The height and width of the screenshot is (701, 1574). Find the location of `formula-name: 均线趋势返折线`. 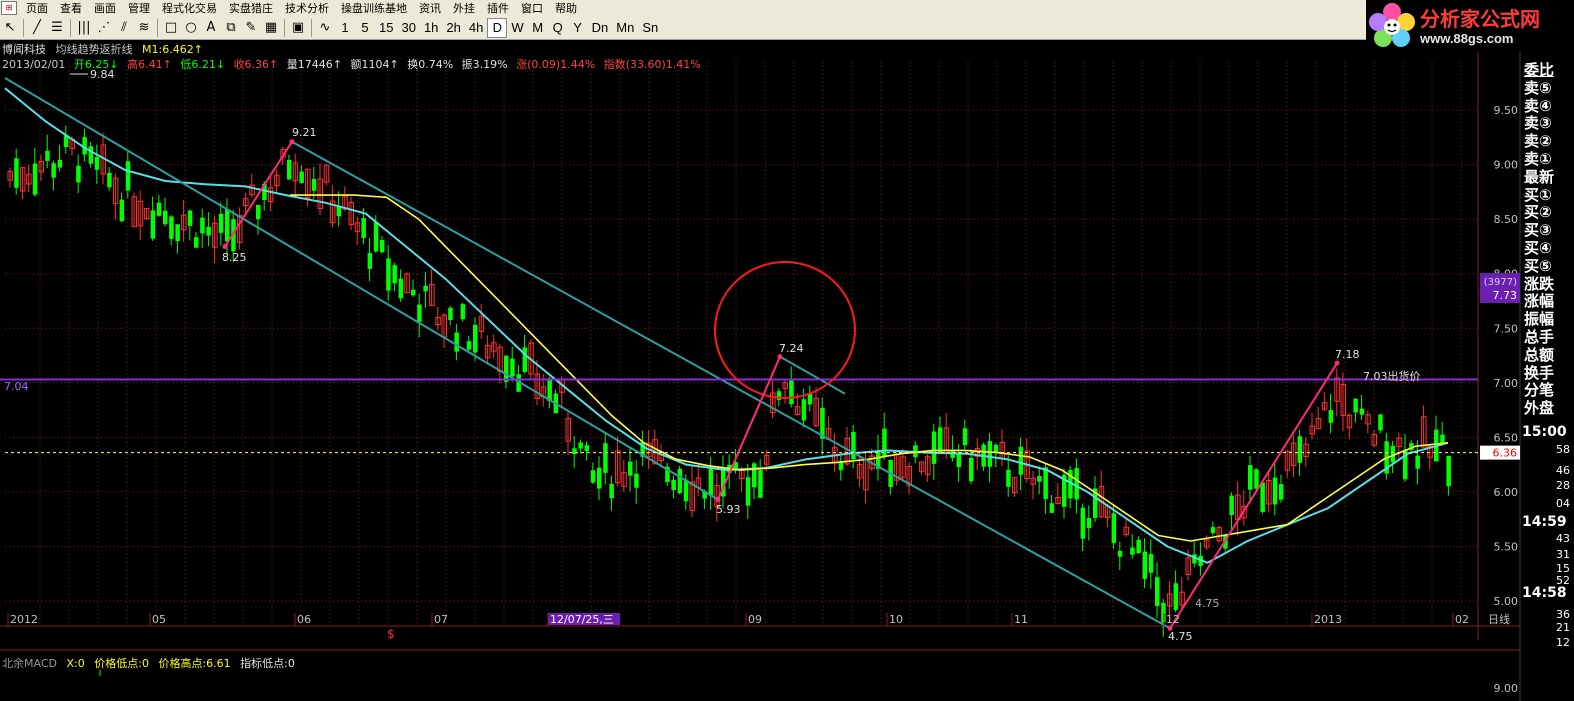

formula-name: 均线趋势返折线 is located at coordinates (94, 49).